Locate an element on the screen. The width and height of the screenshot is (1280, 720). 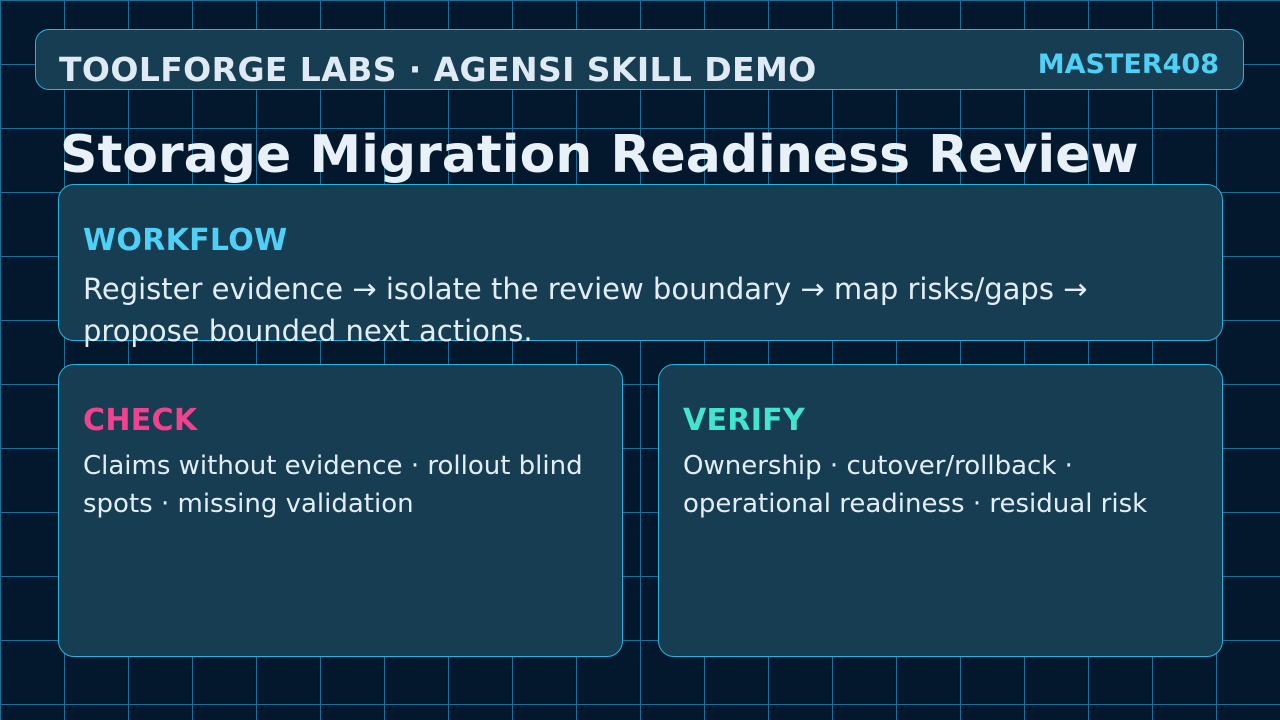
verify-heading: VERIFY is located at coordinates (744, 420).